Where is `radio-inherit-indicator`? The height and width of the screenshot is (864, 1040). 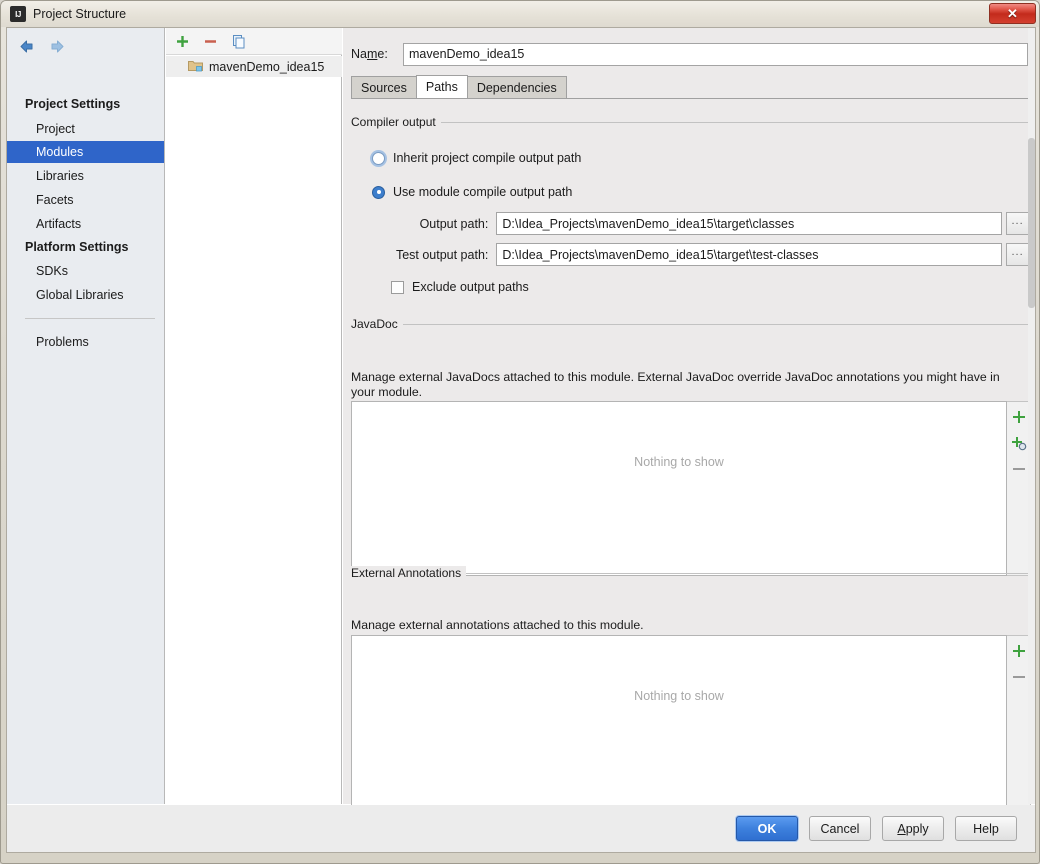
radio-inherit-indicator is located at coordinates (378, 158).